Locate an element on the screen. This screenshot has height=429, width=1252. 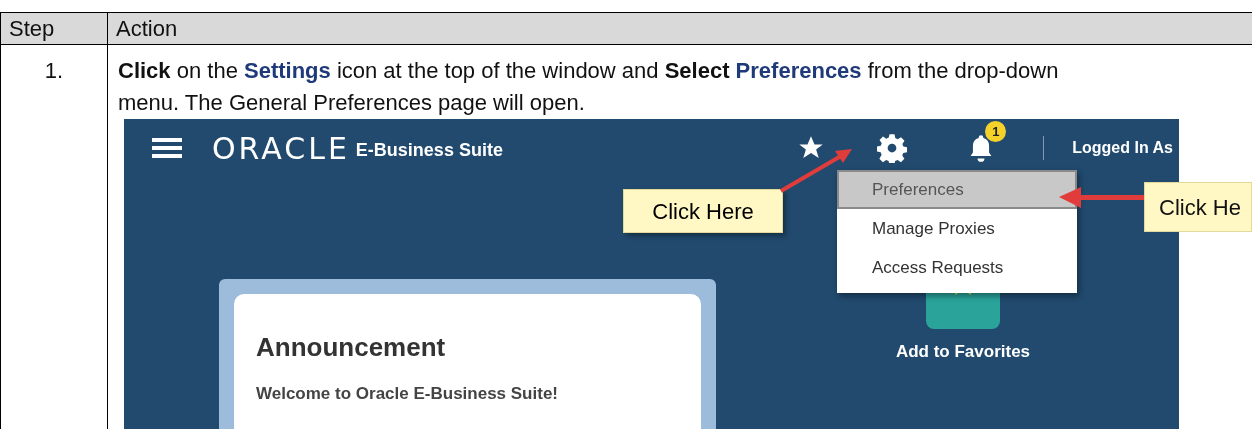
menu-icon is located at coordinates (167, 148).